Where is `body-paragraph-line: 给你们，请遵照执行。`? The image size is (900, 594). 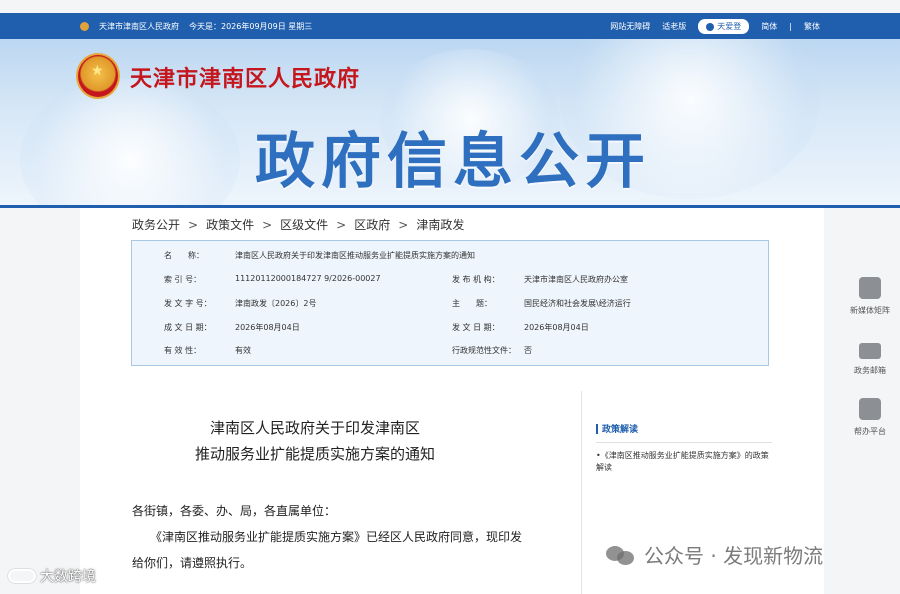
body-paragraph-line: 给你们，请遵照执行。 is located at coordinates (192, 563).